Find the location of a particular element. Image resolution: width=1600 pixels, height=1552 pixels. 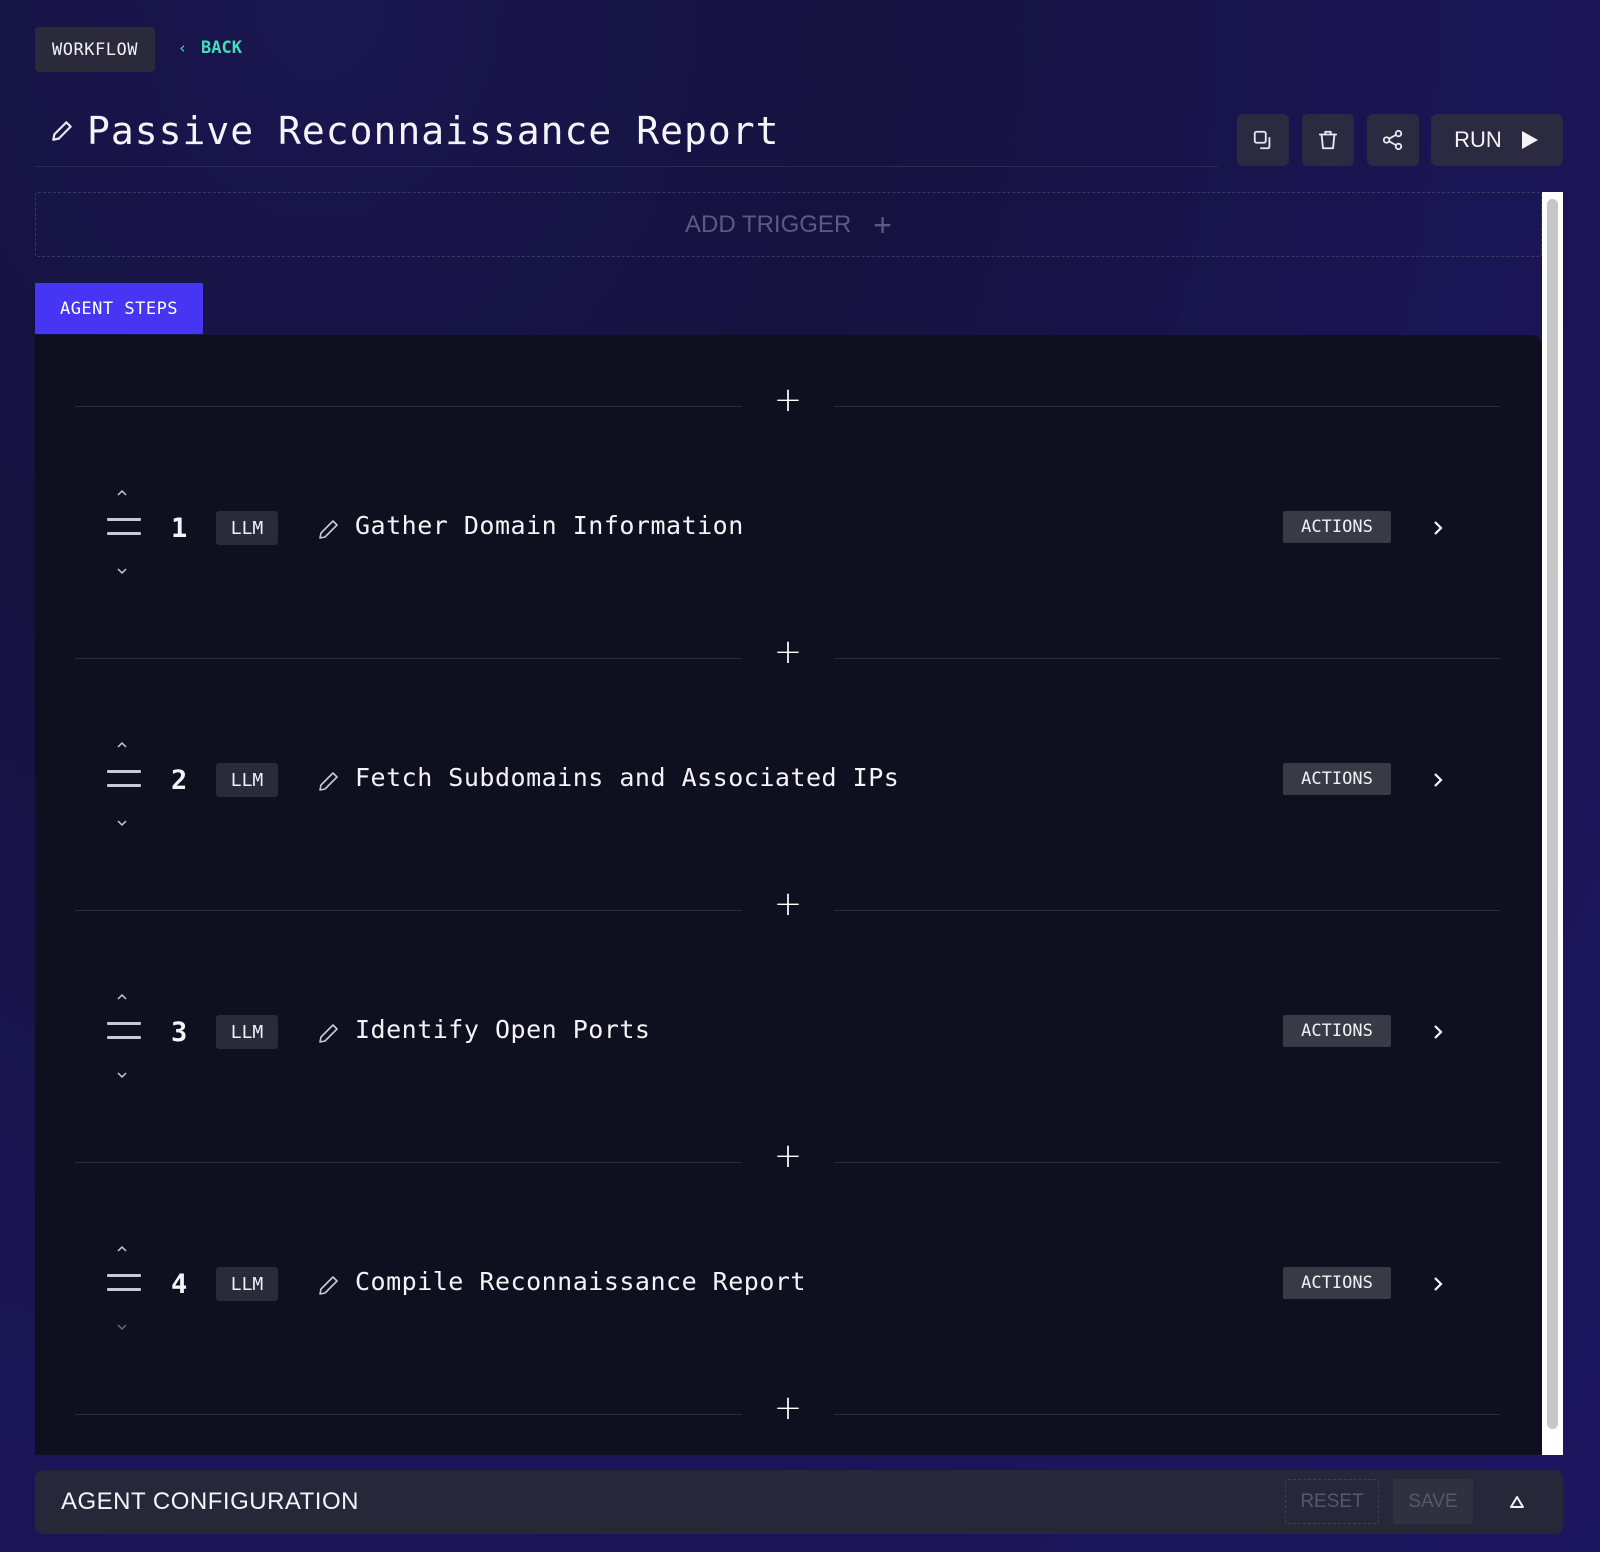

add-trigger-label: ADD TRIGGER is located at coordinates (768, 224).